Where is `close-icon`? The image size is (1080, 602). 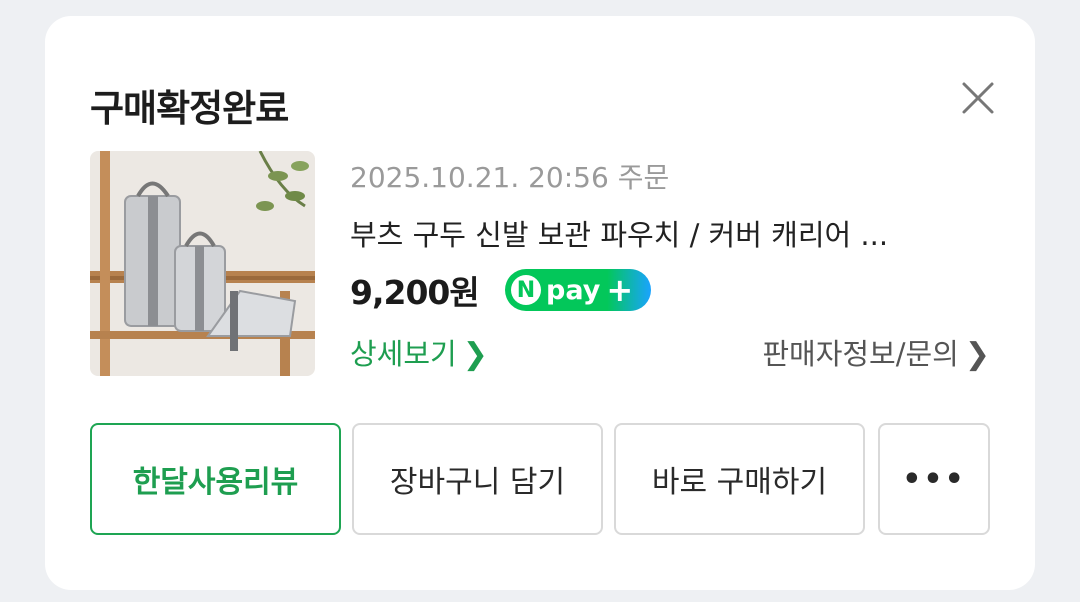 close-icon is located at coordinates (978, 98).